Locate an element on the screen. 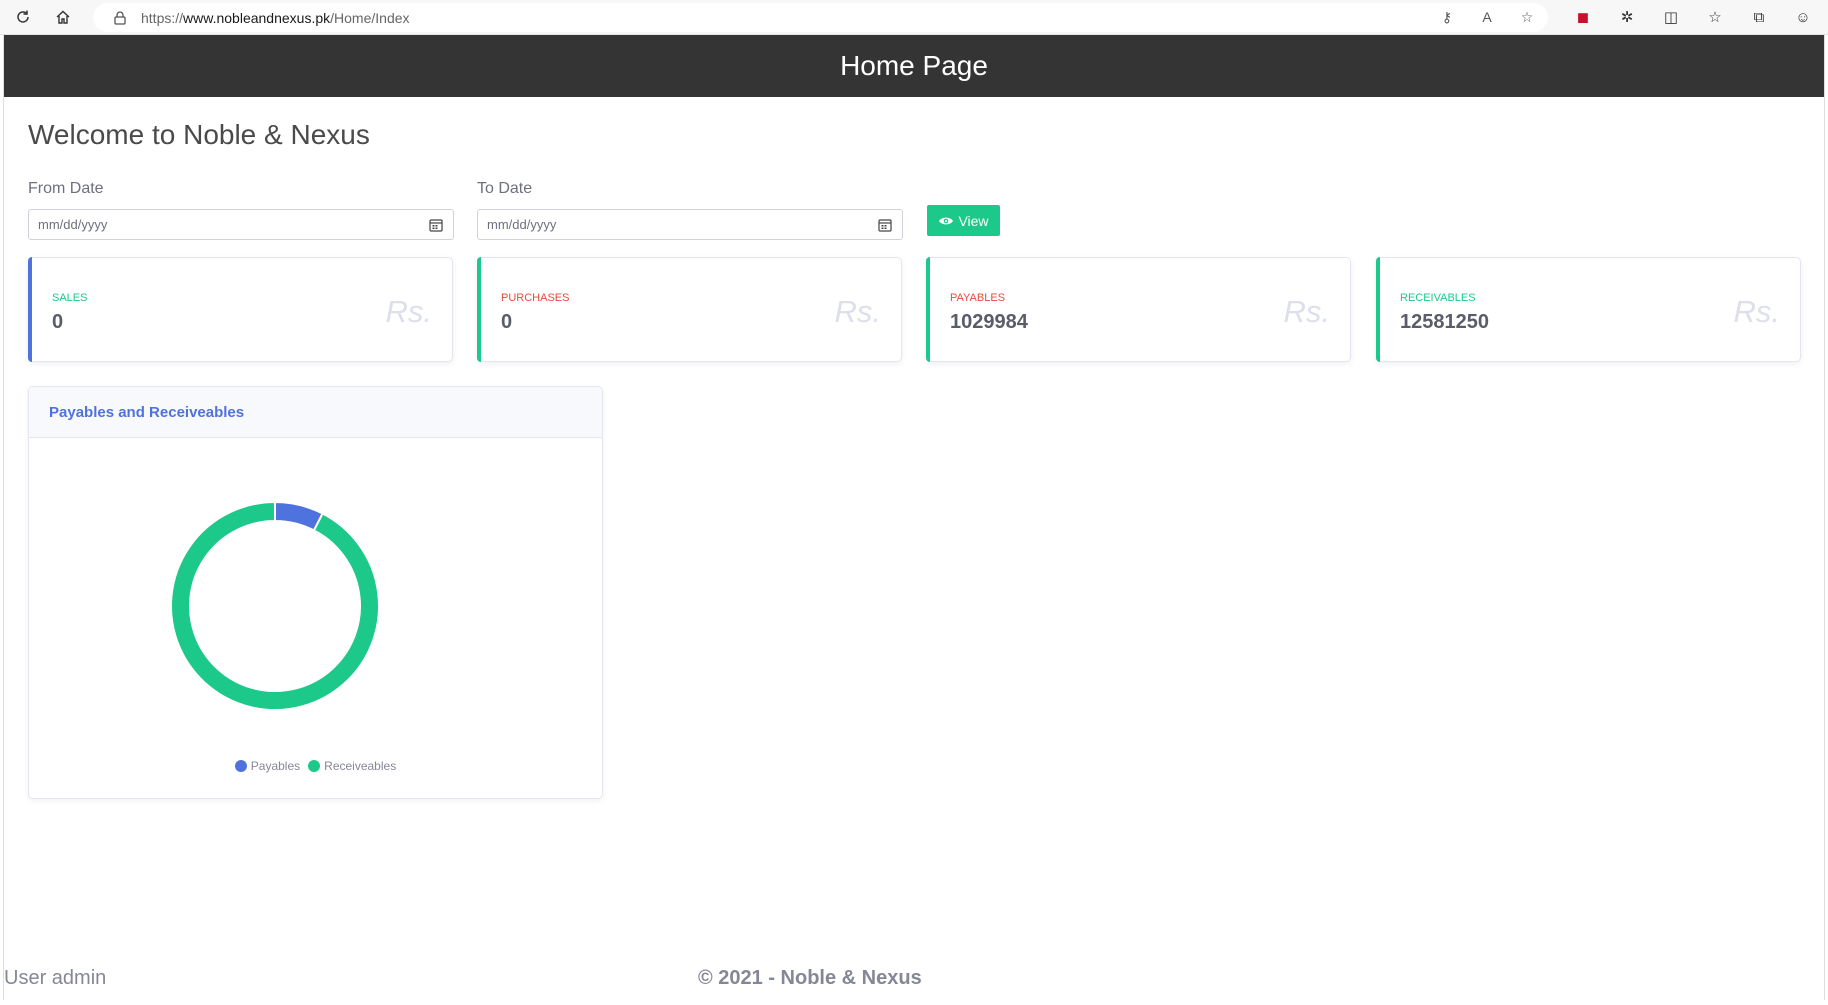 This screenshot has width=1828, height=1005. home-icon is located at coordinates (63, 17).